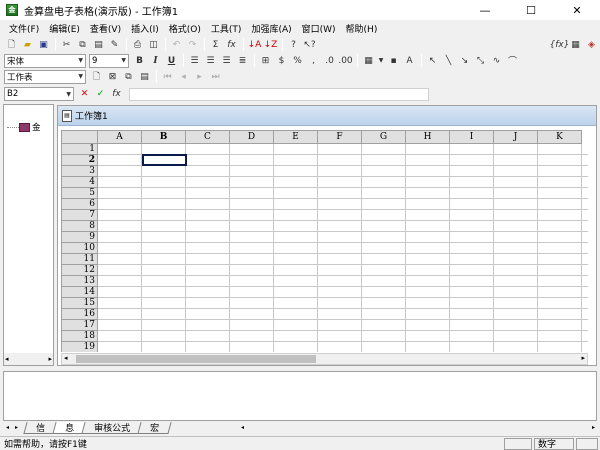 The height and width of the screenshot is (450, 600). I want to click on row-header: 17, so click(79, 325).